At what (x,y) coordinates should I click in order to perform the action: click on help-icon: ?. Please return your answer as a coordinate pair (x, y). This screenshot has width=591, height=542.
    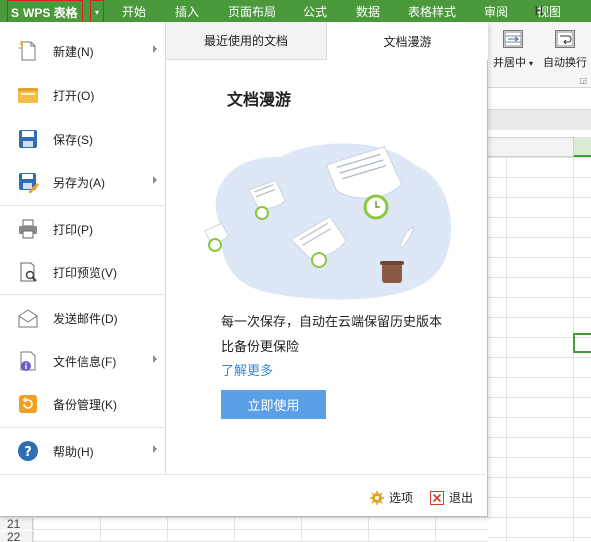
    Looking at the image, I should click on (28, 451).